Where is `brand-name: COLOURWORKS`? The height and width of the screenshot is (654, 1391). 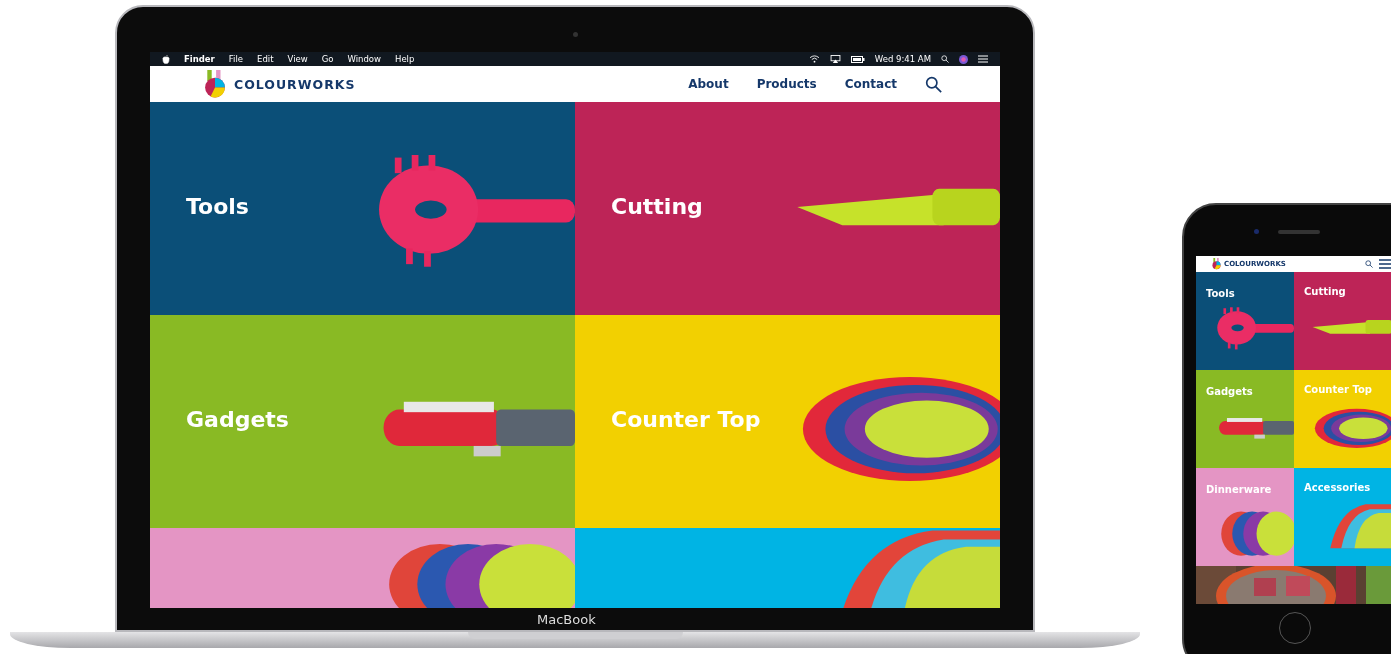 brand-name: COLOURWORKS is located at coordinates (295, 84).